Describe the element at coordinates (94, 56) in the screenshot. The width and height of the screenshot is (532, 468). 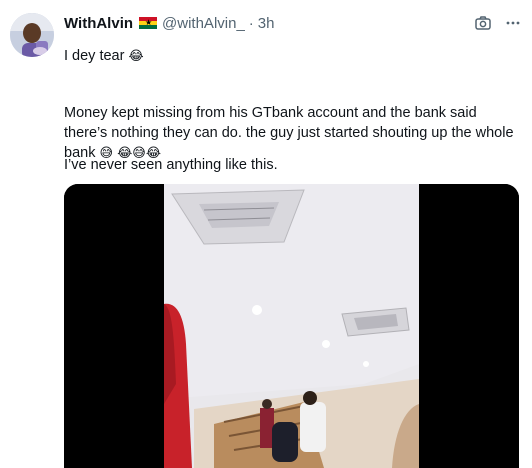
I see `tweet-text: I dey tear` at that location.